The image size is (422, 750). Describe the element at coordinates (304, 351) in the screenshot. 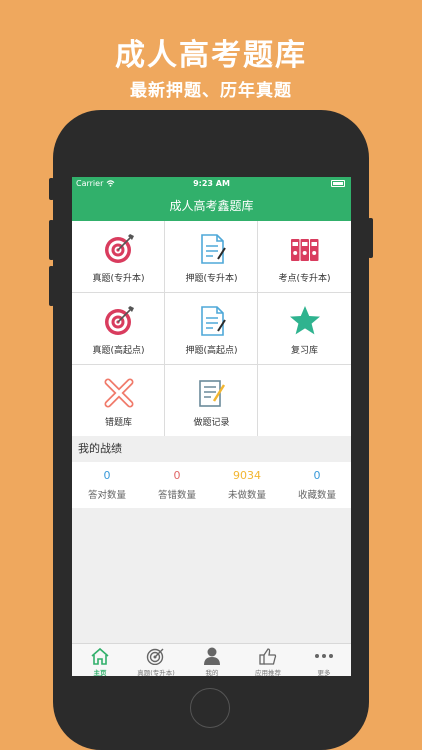

I see `grid-item-label: 复习库` at that location.